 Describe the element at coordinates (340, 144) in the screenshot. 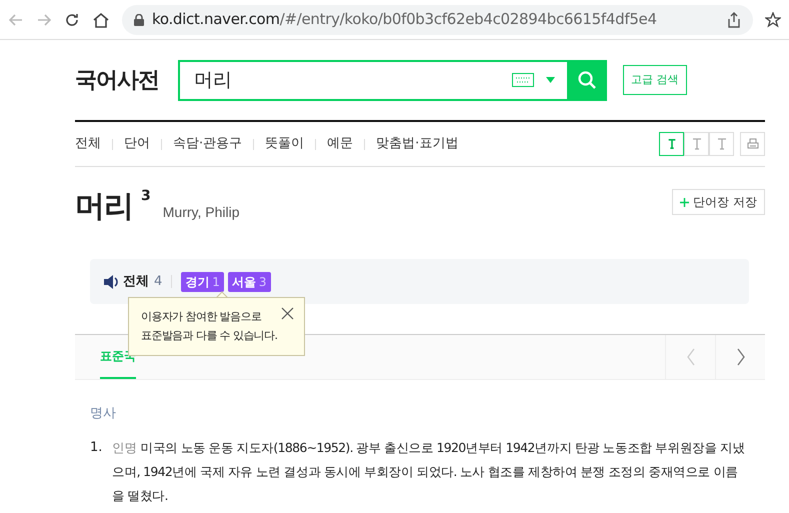

I see `nav-link: 예문` at that location.